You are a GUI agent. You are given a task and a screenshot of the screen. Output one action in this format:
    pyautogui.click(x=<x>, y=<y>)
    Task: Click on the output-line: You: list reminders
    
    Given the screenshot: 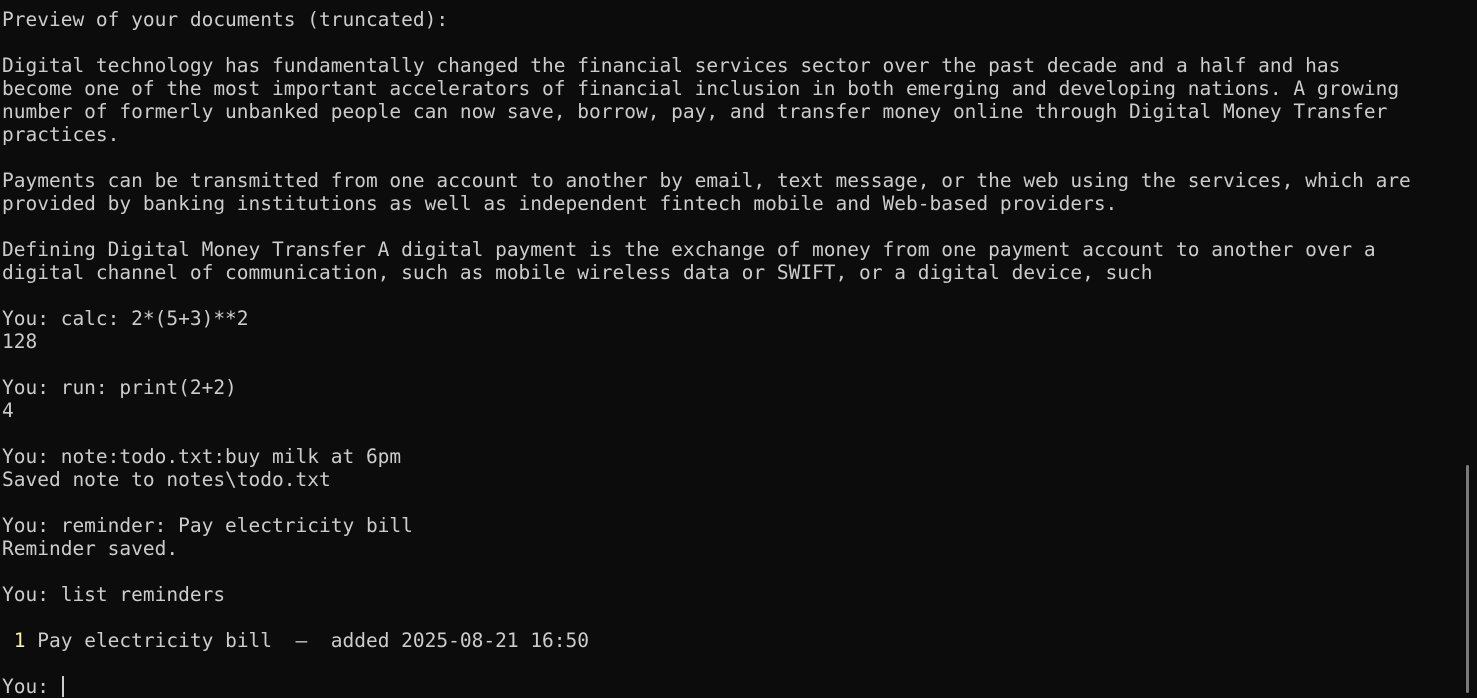 What is the action you would take?
    pyautogui.click(x=114, y=594)
    